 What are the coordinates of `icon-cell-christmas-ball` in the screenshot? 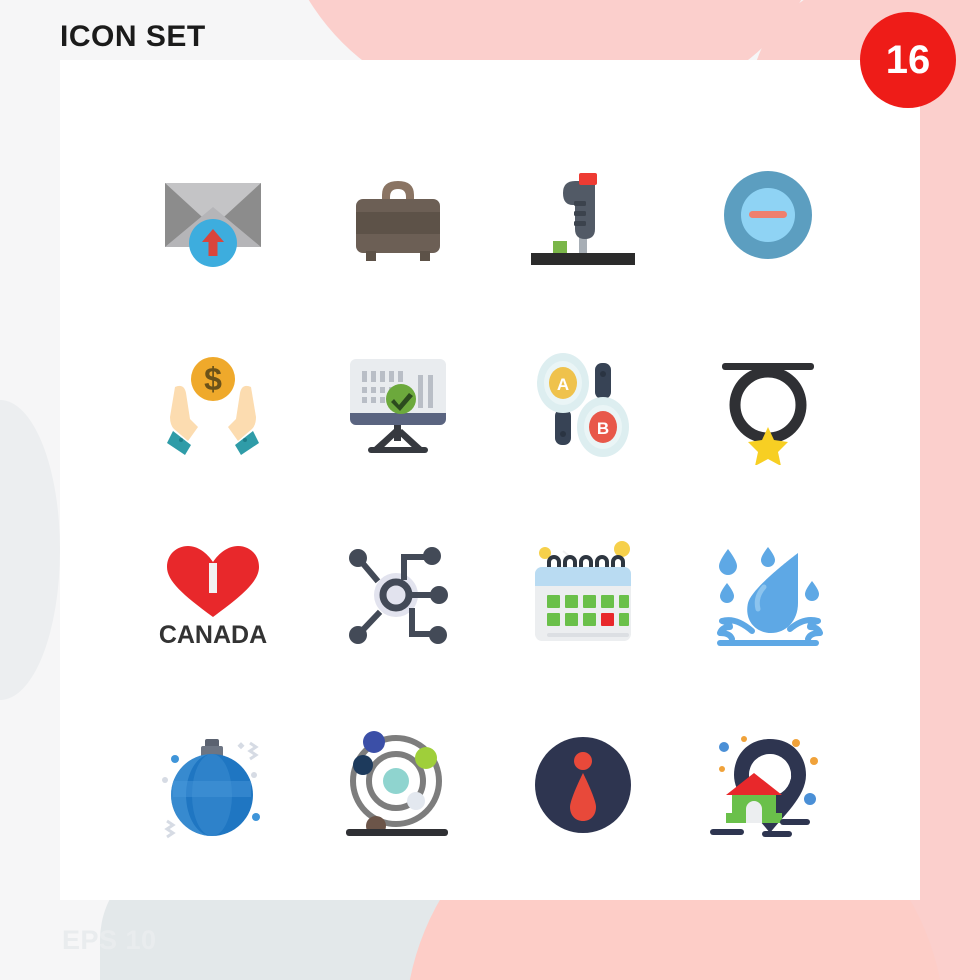 It's located at (212, 785).